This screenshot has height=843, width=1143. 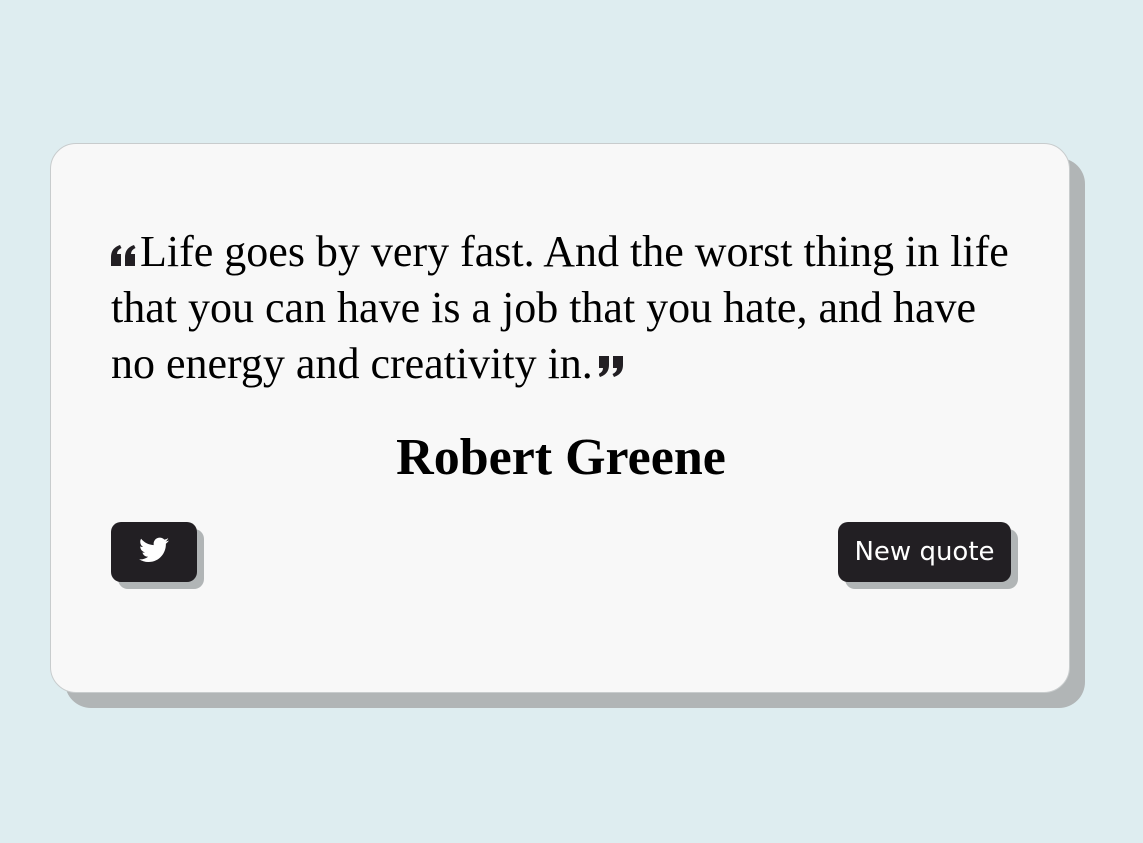 I want to click on tweet-button, so click(x=154, y=552).